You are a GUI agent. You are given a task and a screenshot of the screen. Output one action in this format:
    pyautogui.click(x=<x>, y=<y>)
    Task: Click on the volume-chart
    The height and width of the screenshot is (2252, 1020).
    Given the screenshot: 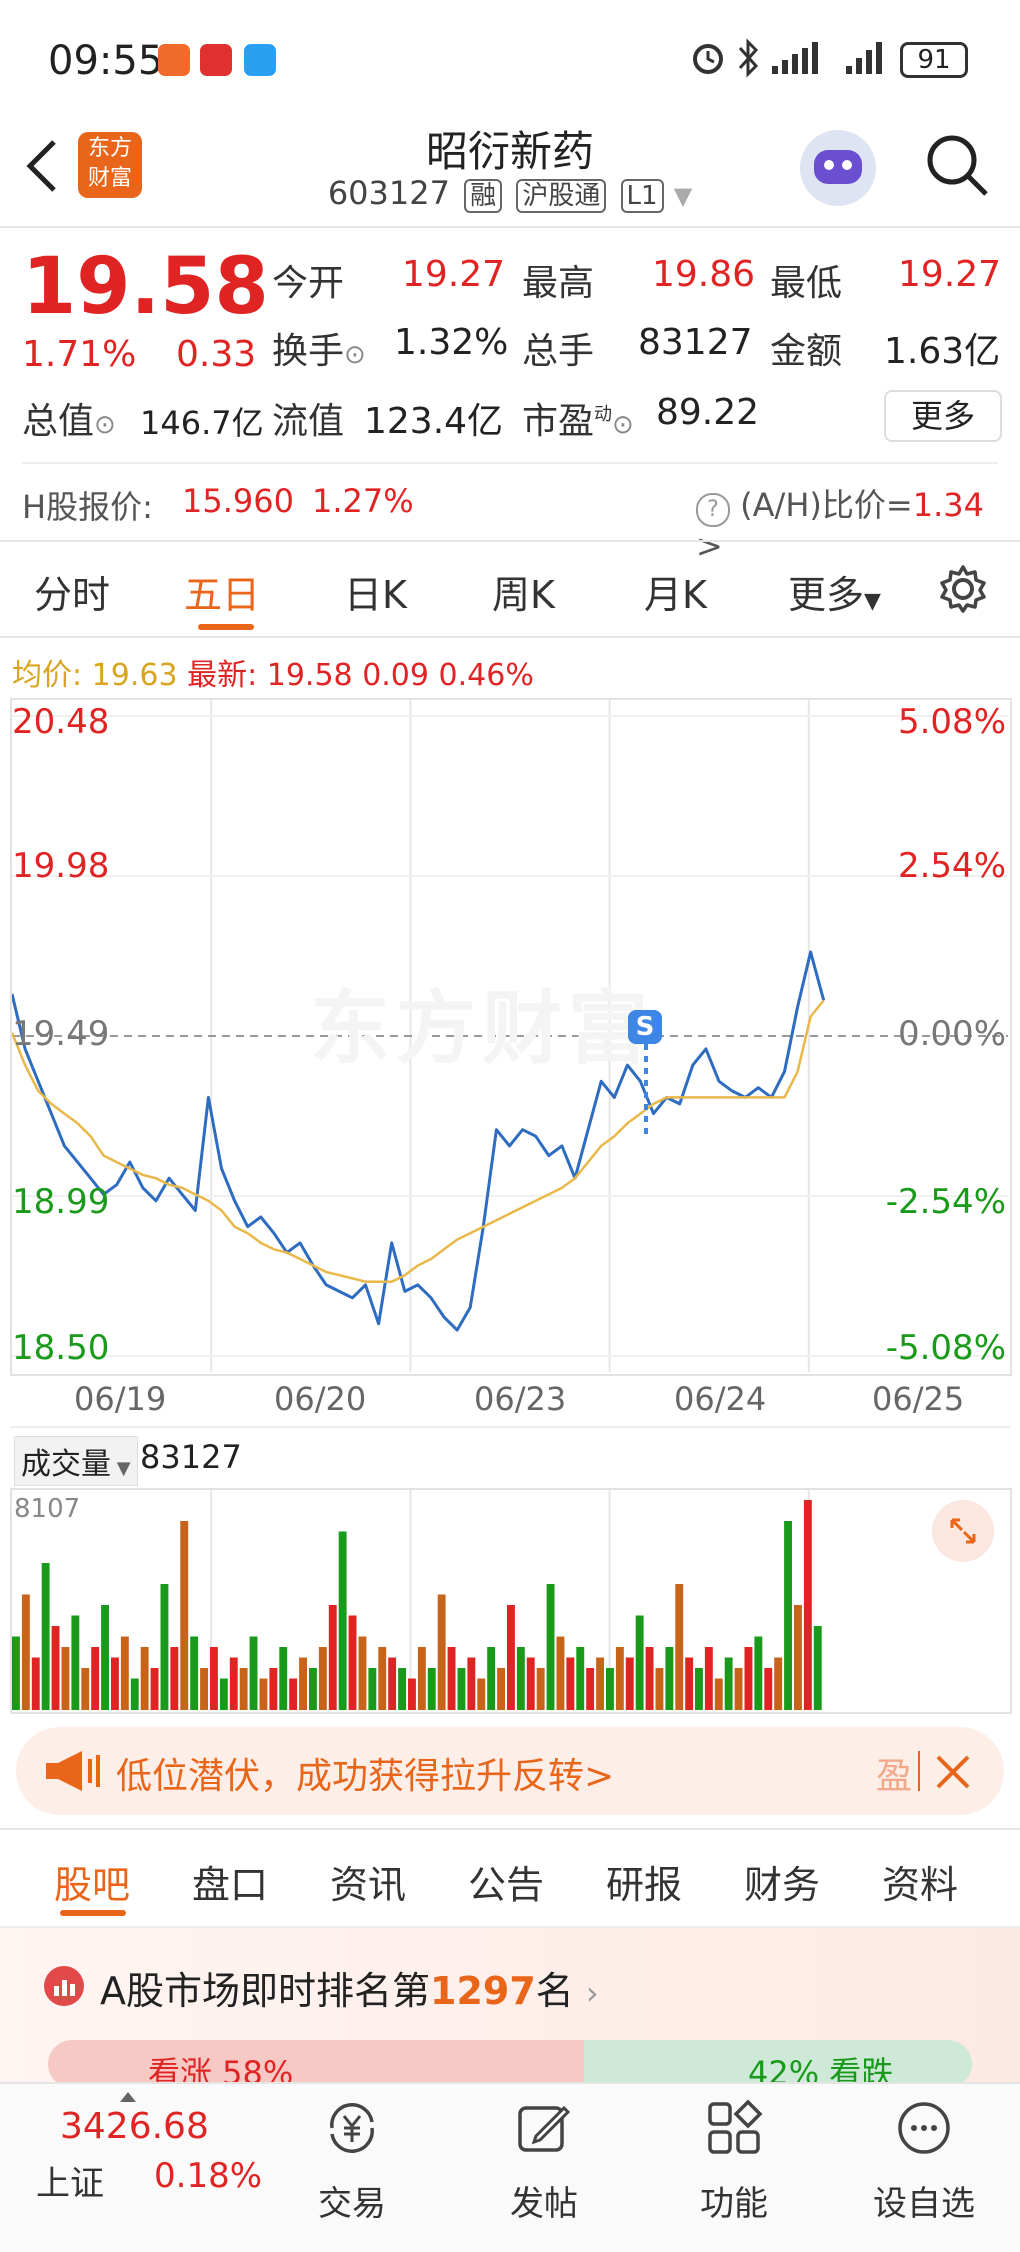 What is the action you would take?
    pyautogui.click(x=510, y=1600)
    